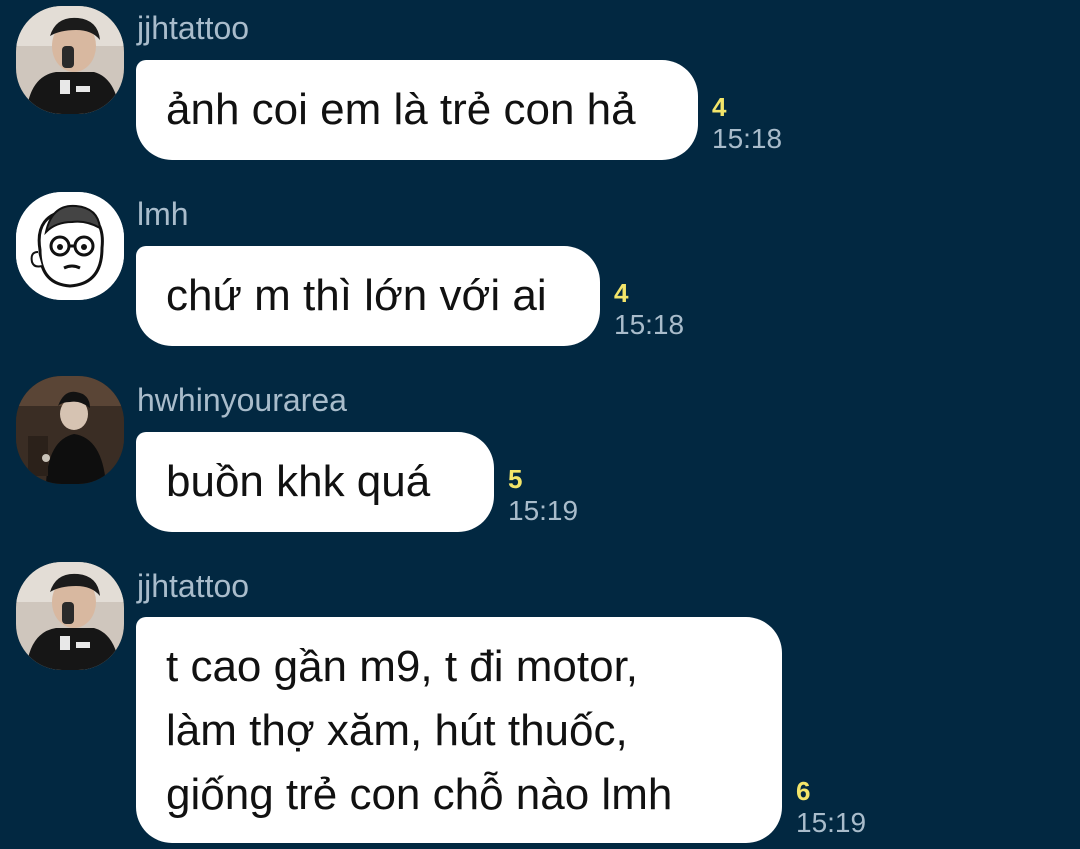 The height and width of the screenshot is (849, 1080). I want to click on cartoon-face-icon, so click(70, 246).